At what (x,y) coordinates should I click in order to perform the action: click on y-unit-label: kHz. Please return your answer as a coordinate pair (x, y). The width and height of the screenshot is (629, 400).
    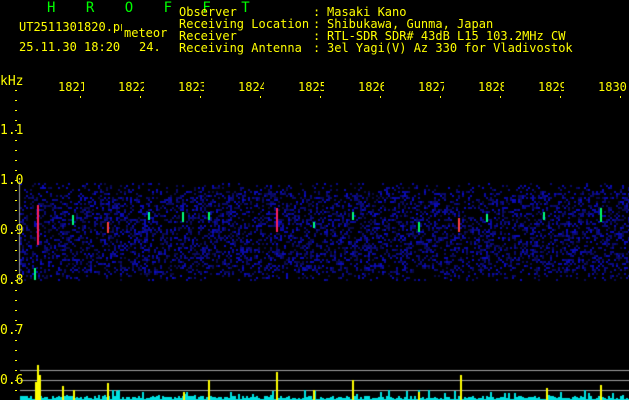
    Looking at the image, I should click on (12, 81).